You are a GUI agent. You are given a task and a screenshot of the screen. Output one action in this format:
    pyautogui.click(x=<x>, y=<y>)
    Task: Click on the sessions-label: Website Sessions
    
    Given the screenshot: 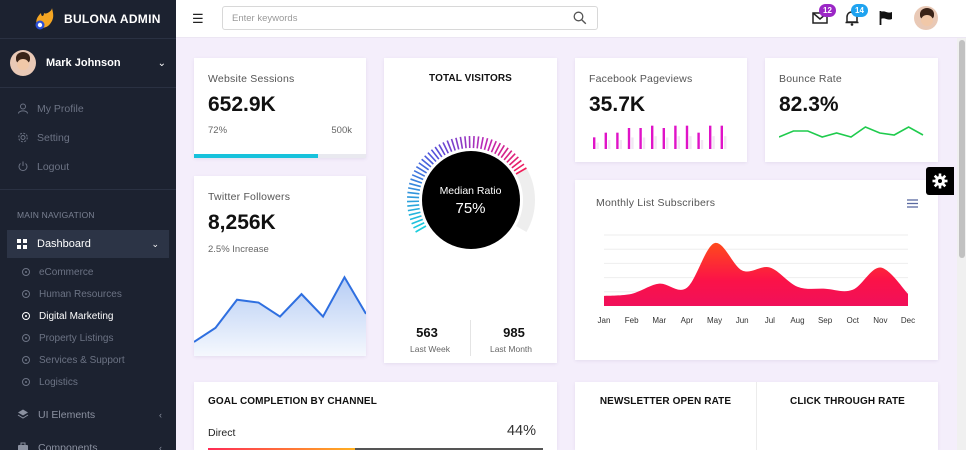 What is the action you would take?
    pyautogui.click(x=251, y=79)
    